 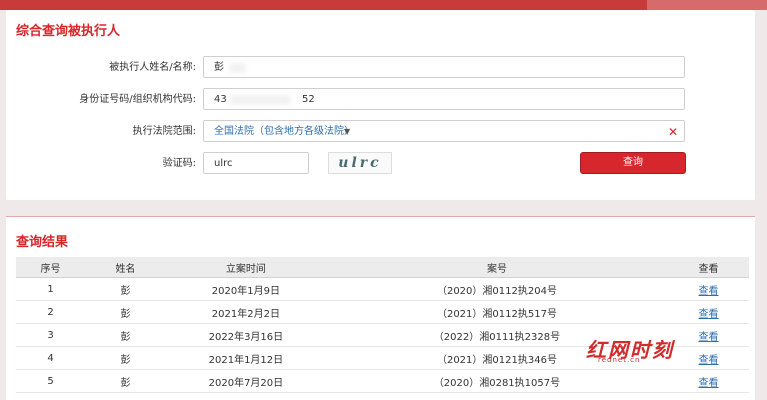 What do you see at coordinates (137, 99) in the screenshot?
I see `id-label: 身份证号码/组织机构代码:` at bounding box center [137, 99].